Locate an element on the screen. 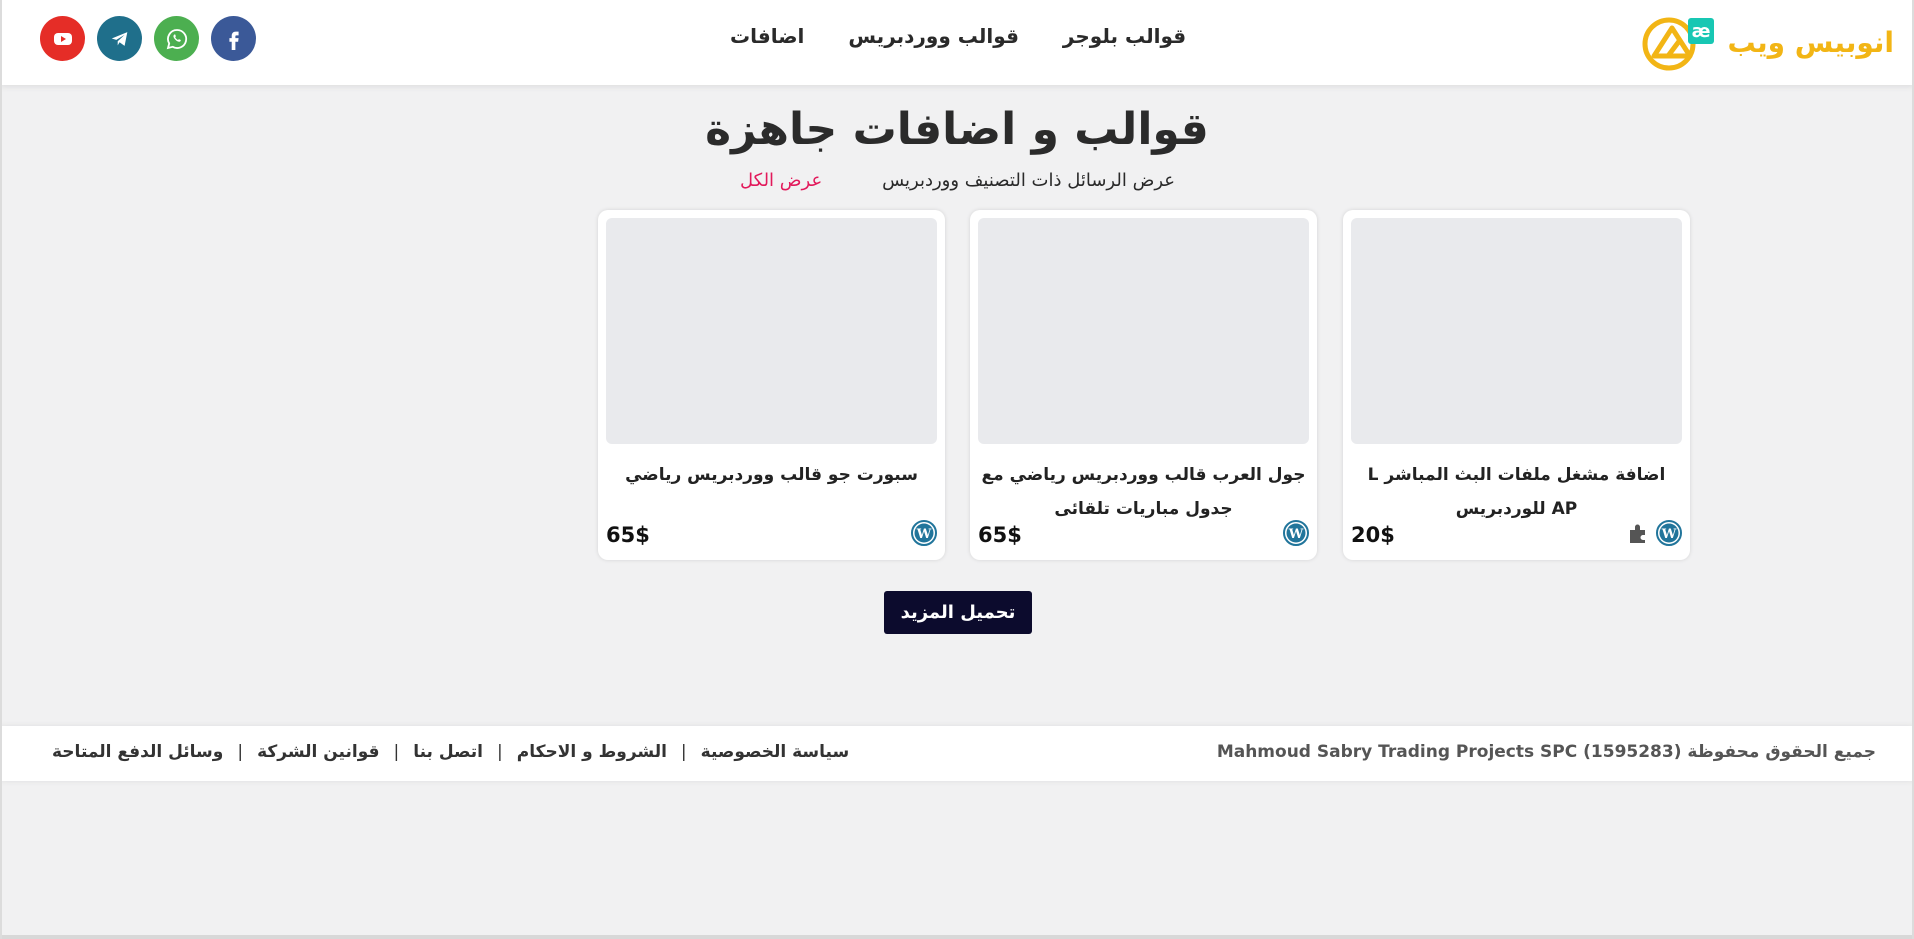 The image size is (1914, 939). product-card: سبورت جو قالب ووردبريس رياضي W 65$ is located at coordinates (771, 385).